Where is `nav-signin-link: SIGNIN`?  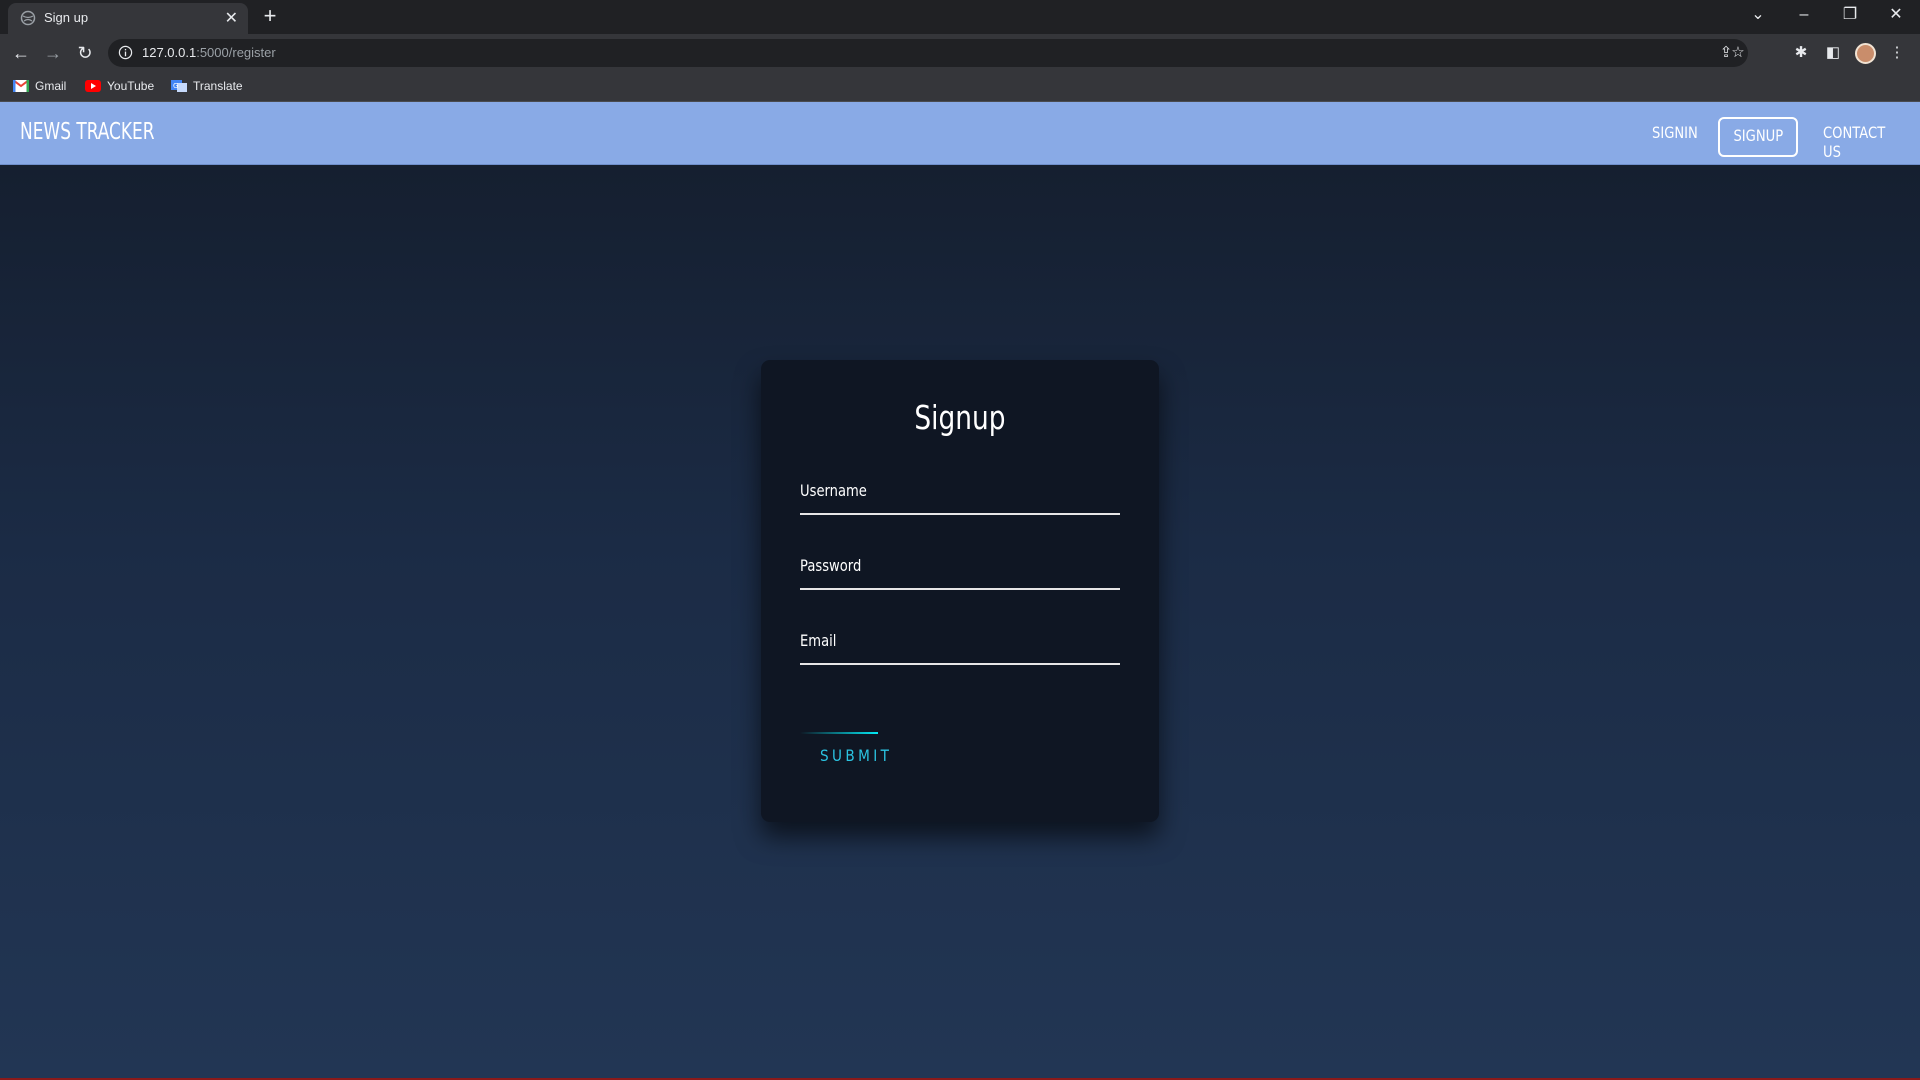
nav-signin-link: SIGNIN is located at coordinates (1675, 132).